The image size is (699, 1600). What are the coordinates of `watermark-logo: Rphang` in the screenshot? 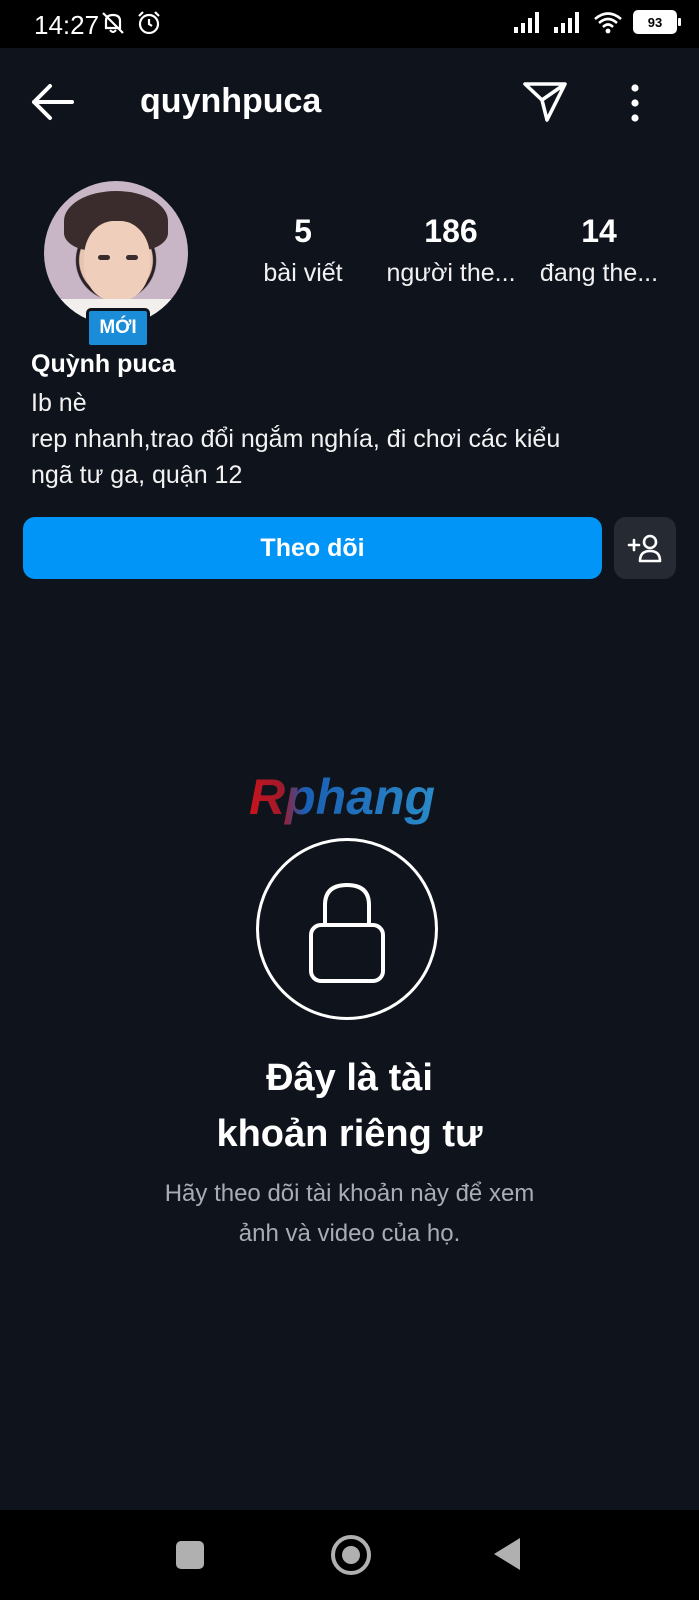 It's located at (342, 797).